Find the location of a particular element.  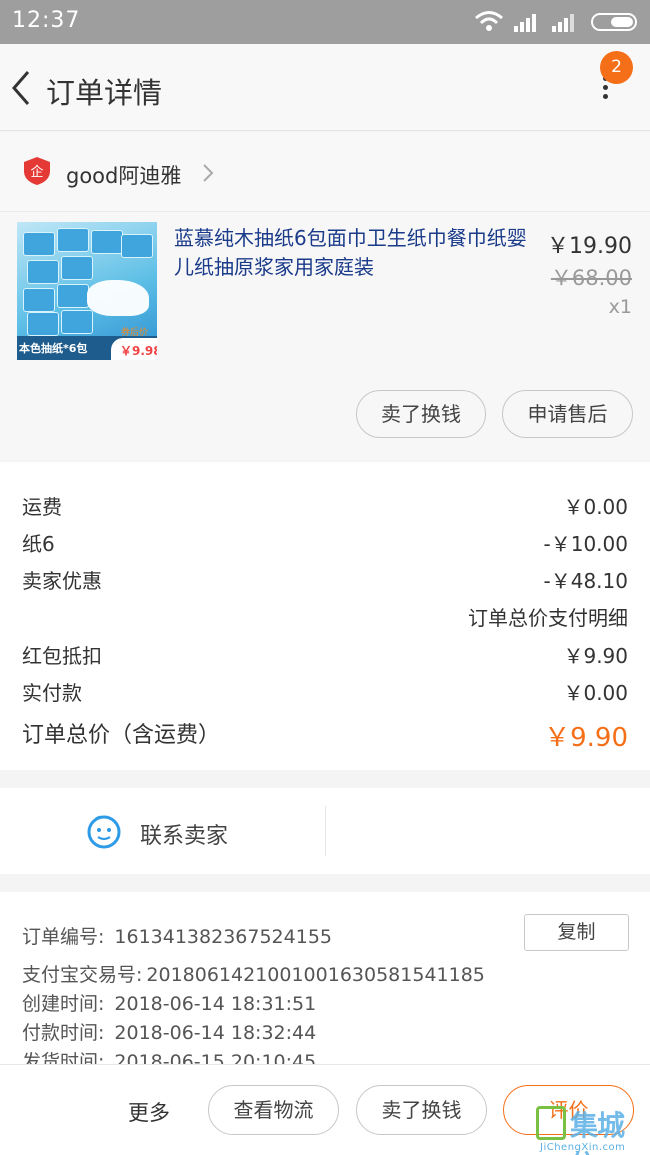

product-original-price: ￥68.00 is located at coordinates (591, 278).